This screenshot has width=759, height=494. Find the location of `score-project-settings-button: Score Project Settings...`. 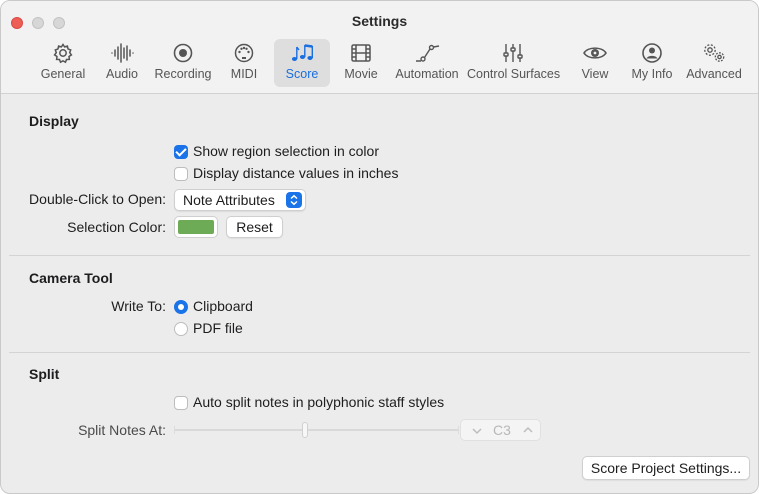

score-project-settings-button: Score Project Settings... is located at coordinates (666, 468).